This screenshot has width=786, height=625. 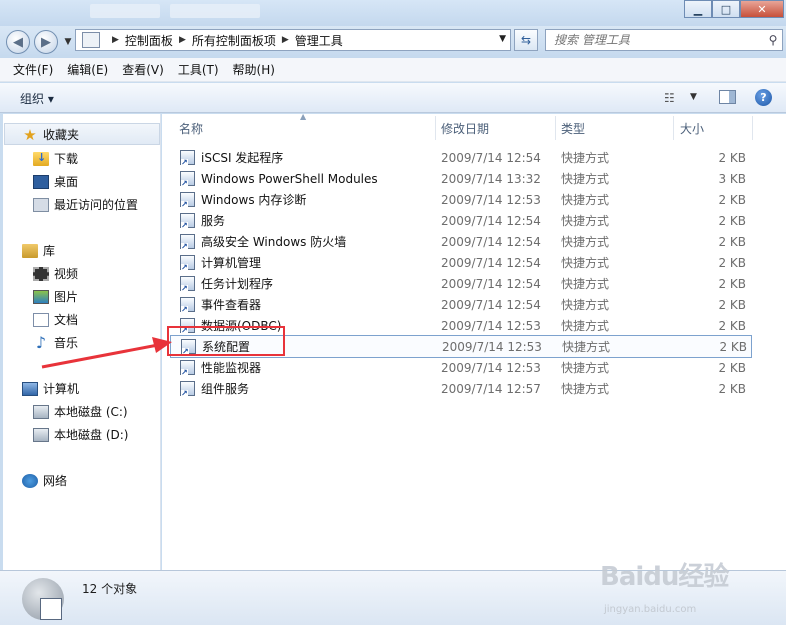 I want to click on nav-item-pictures: 图片, so click(x=55, y=296).